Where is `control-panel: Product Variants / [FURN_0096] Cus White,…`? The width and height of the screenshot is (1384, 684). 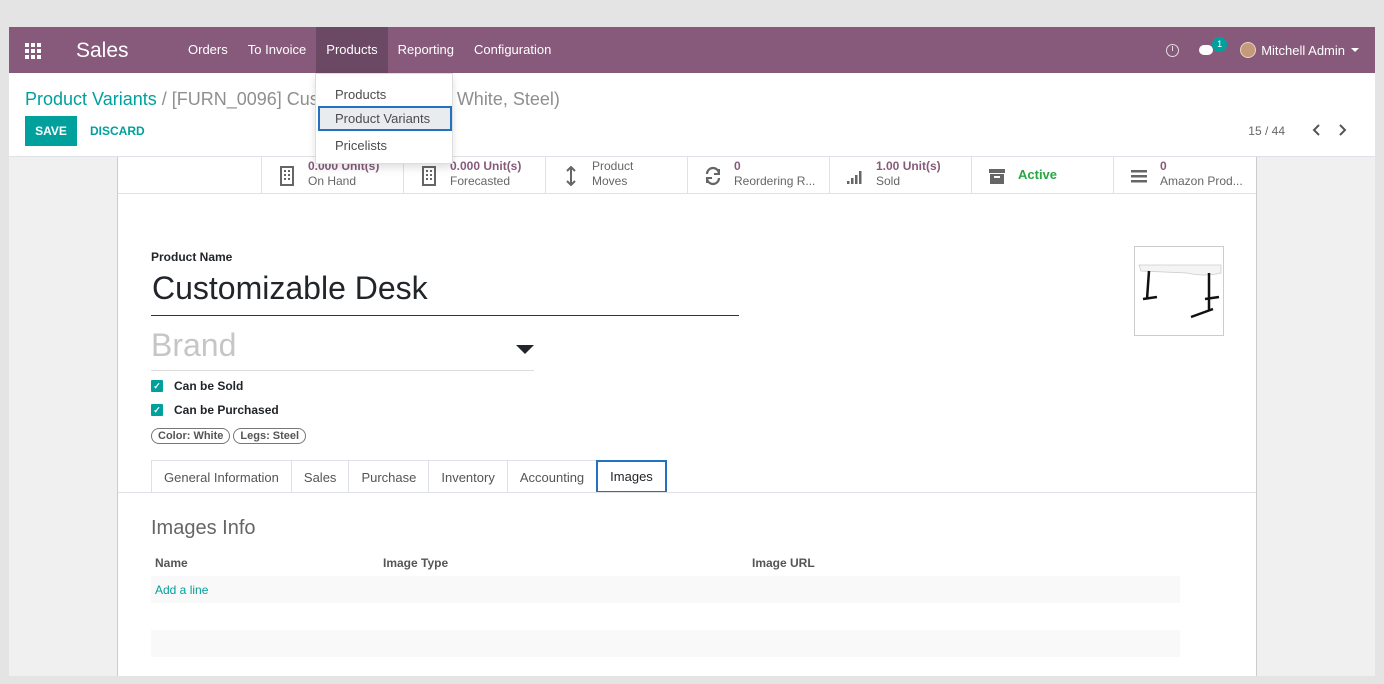 control-panel: Product Variants / [FURN_0096] Cus White,… is located at coordinates (692, 115).